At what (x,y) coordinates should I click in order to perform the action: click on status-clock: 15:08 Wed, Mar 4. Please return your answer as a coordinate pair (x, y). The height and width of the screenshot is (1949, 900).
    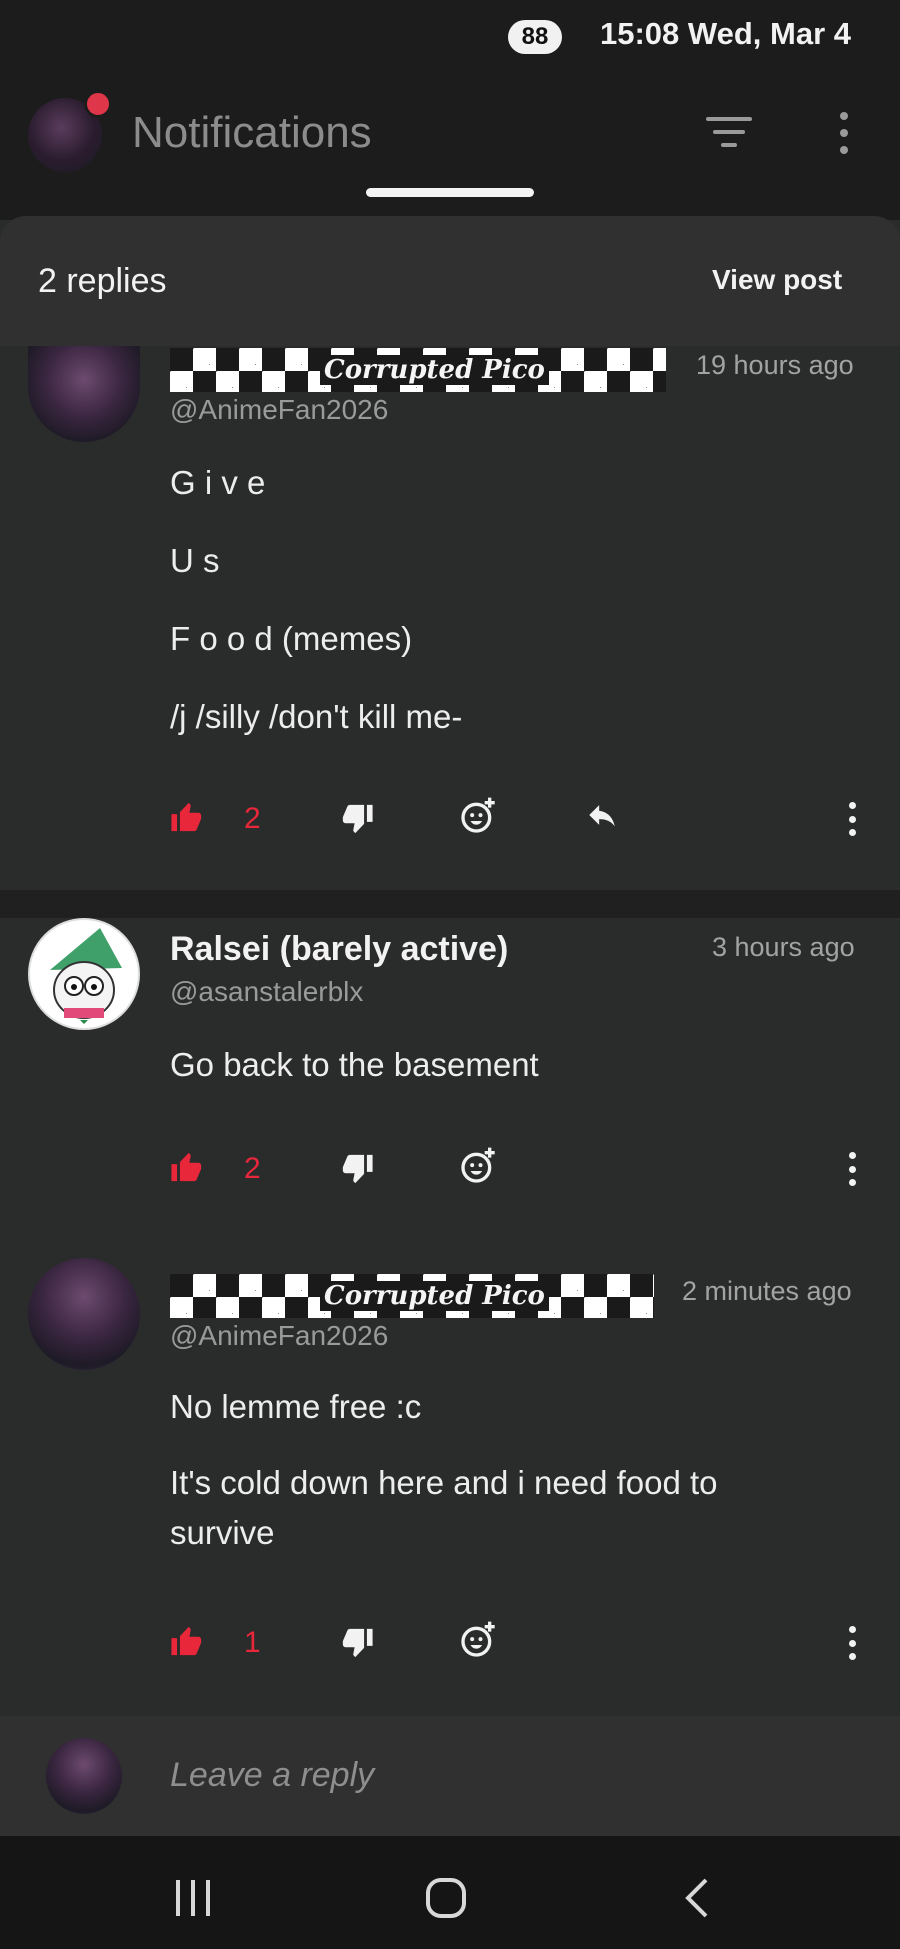
    Looking at the image, I should click on (725, 33).